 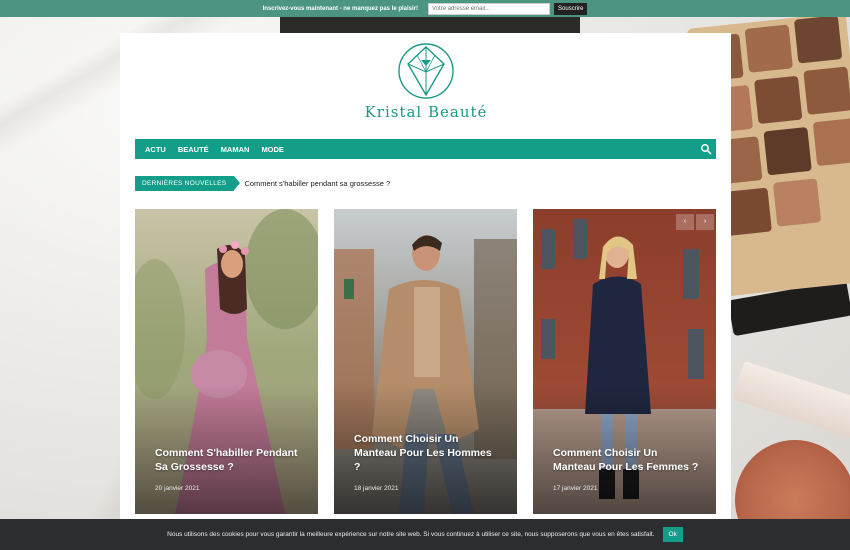 What do you see at coordinates (571, 8) in the screenshot?
I see `subscribe-button: Souscrire` at bounding box center [571, 8].